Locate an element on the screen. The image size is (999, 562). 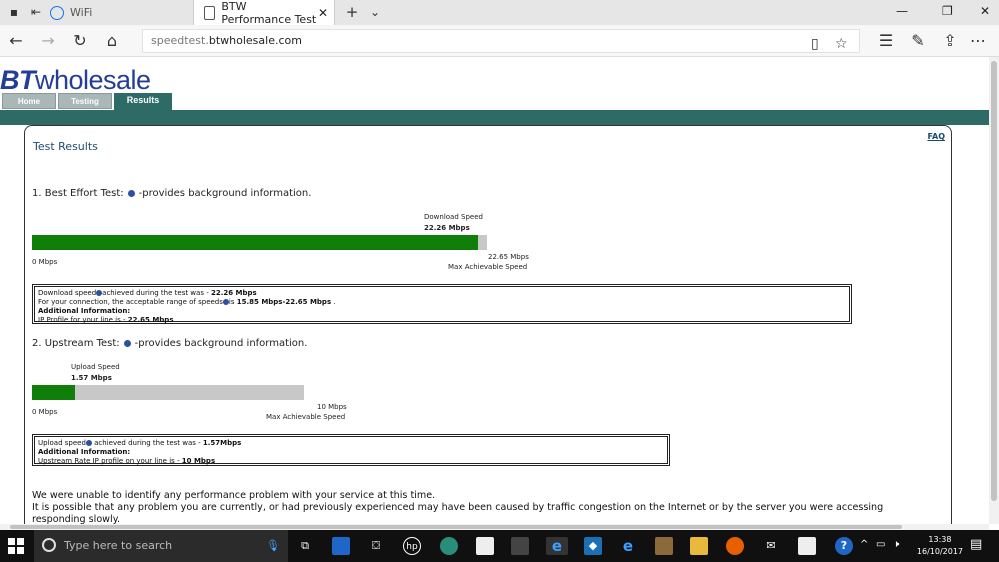
nav-tab-testing: Testing is located at coordinates (85, 101).